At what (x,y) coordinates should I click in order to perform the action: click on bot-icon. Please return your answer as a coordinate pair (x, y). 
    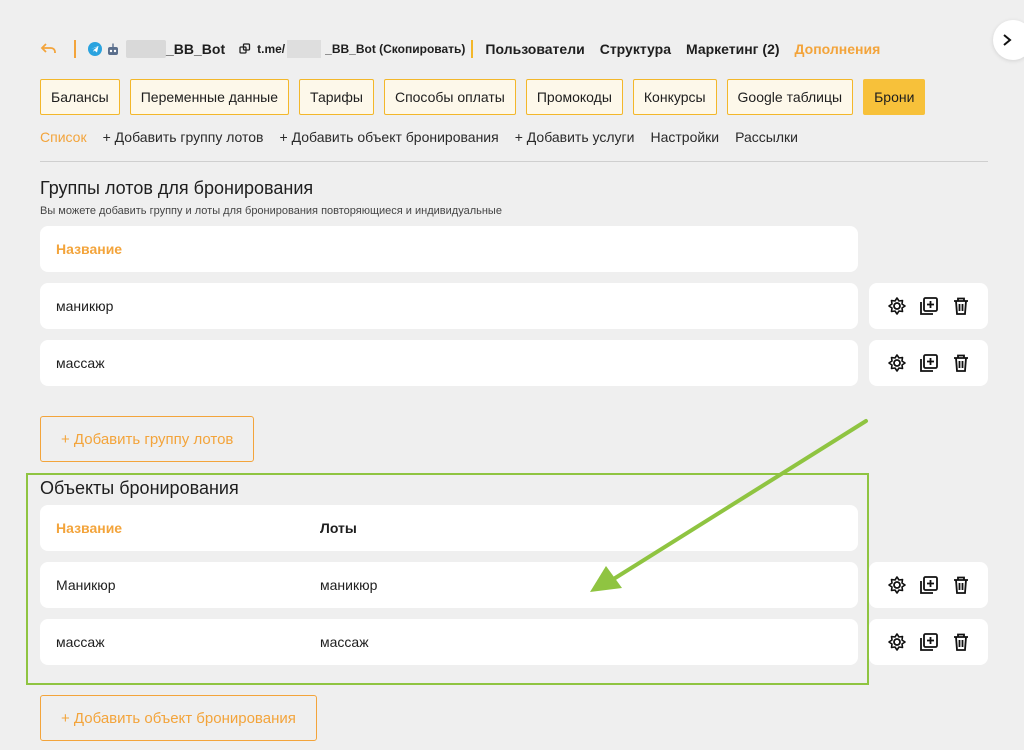
    Looking at the image, I should click on (113, 49).